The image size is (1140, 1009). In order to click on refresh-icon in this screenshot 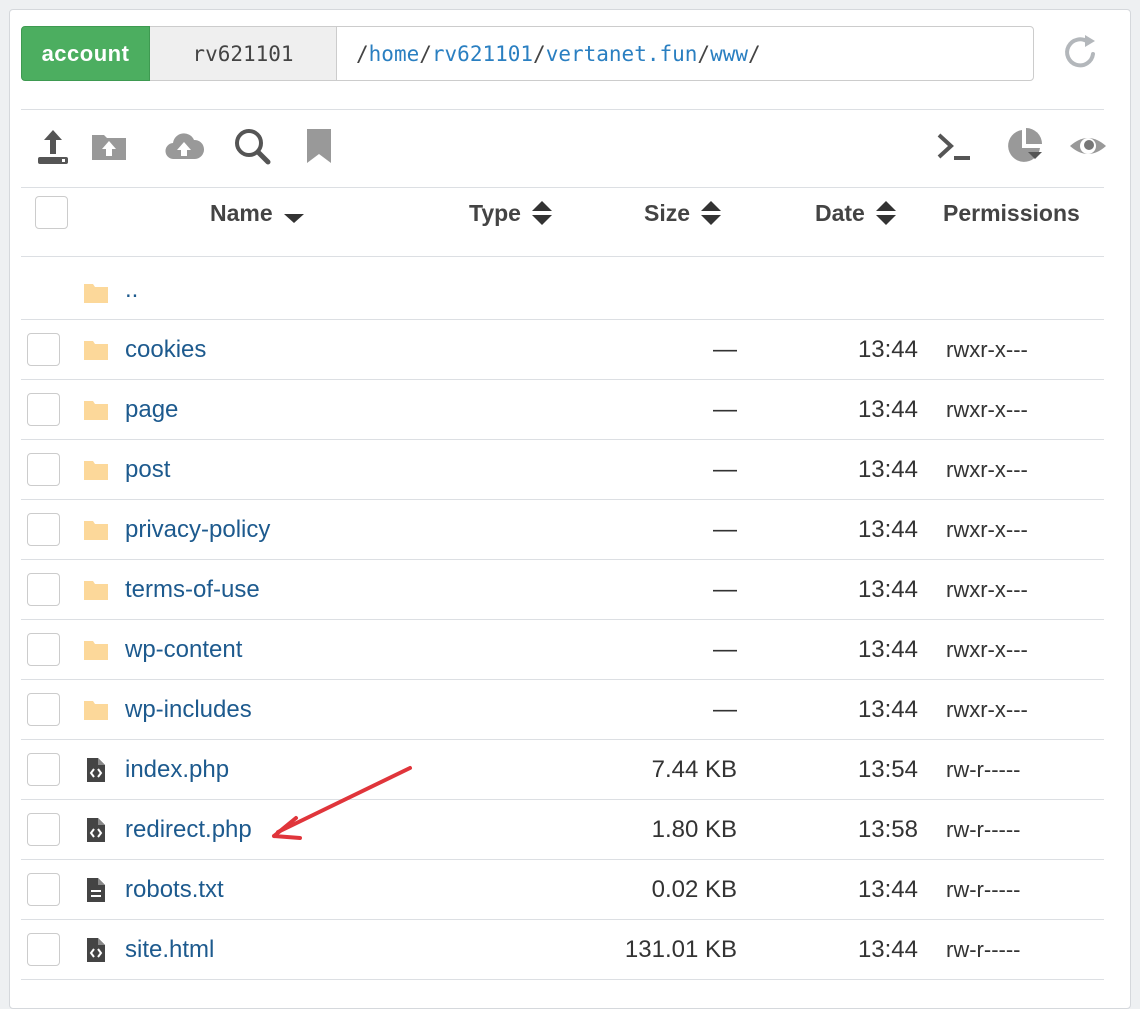, I will do `click(1082, 52)`.